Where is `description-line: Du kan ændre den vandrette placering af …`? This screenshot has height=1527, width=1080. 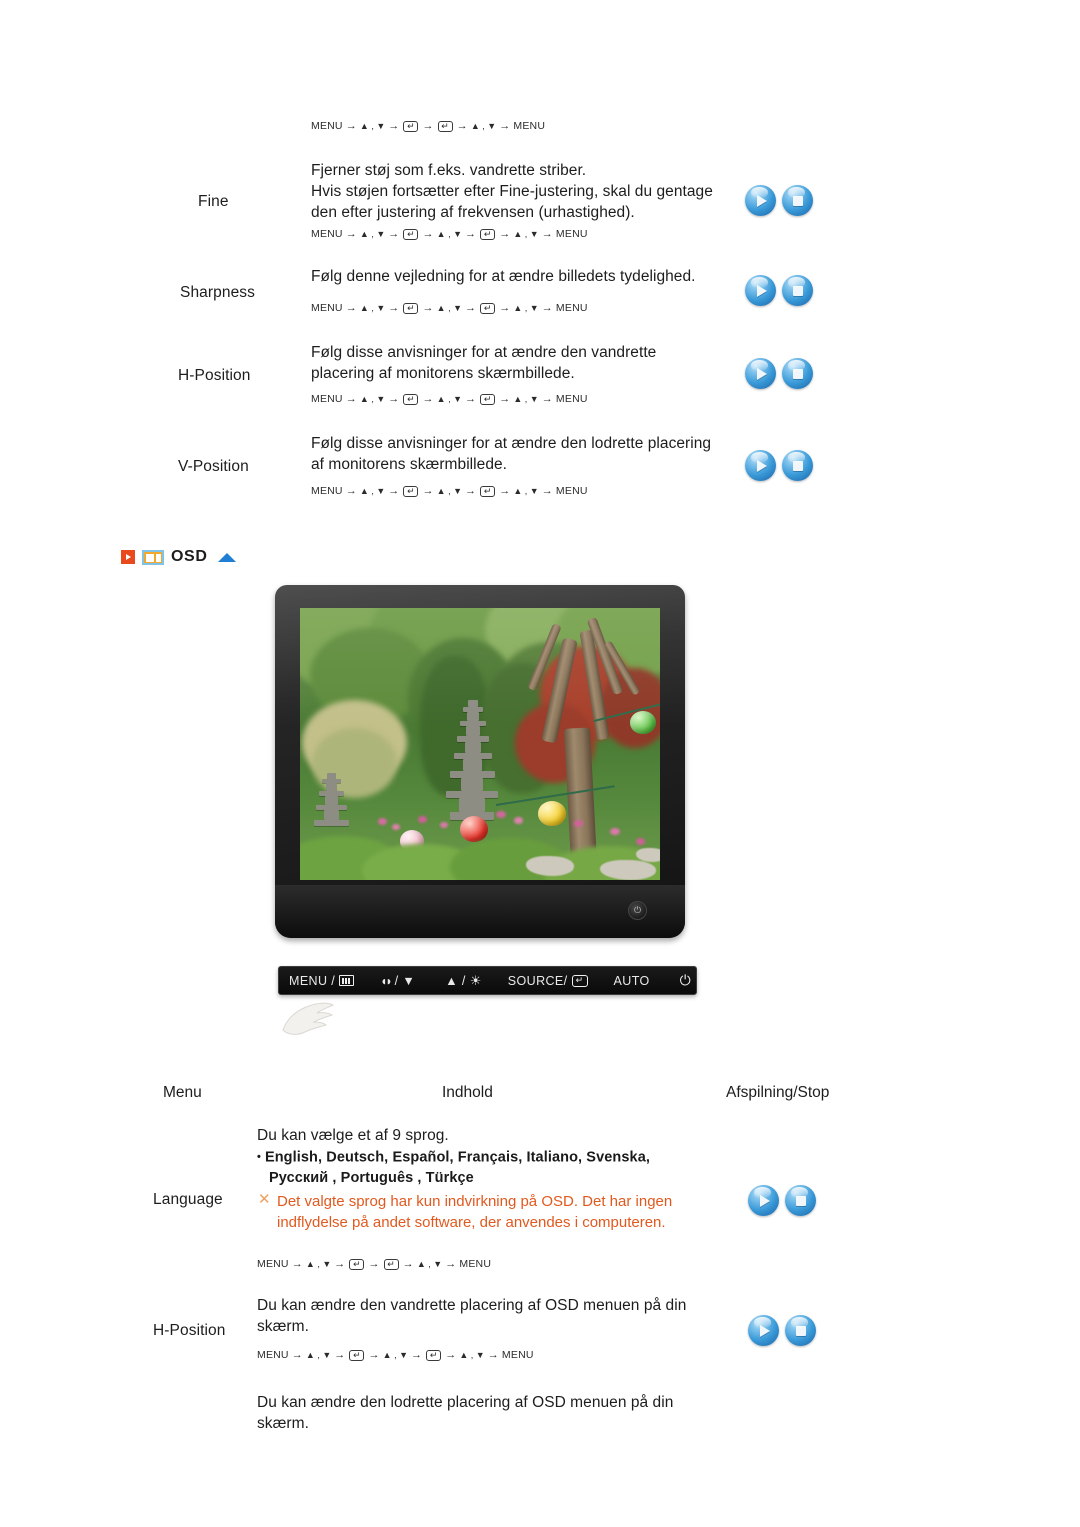
description-line: Du kan ændre den vandrette placering af … is located at coordinates (472, 1305).